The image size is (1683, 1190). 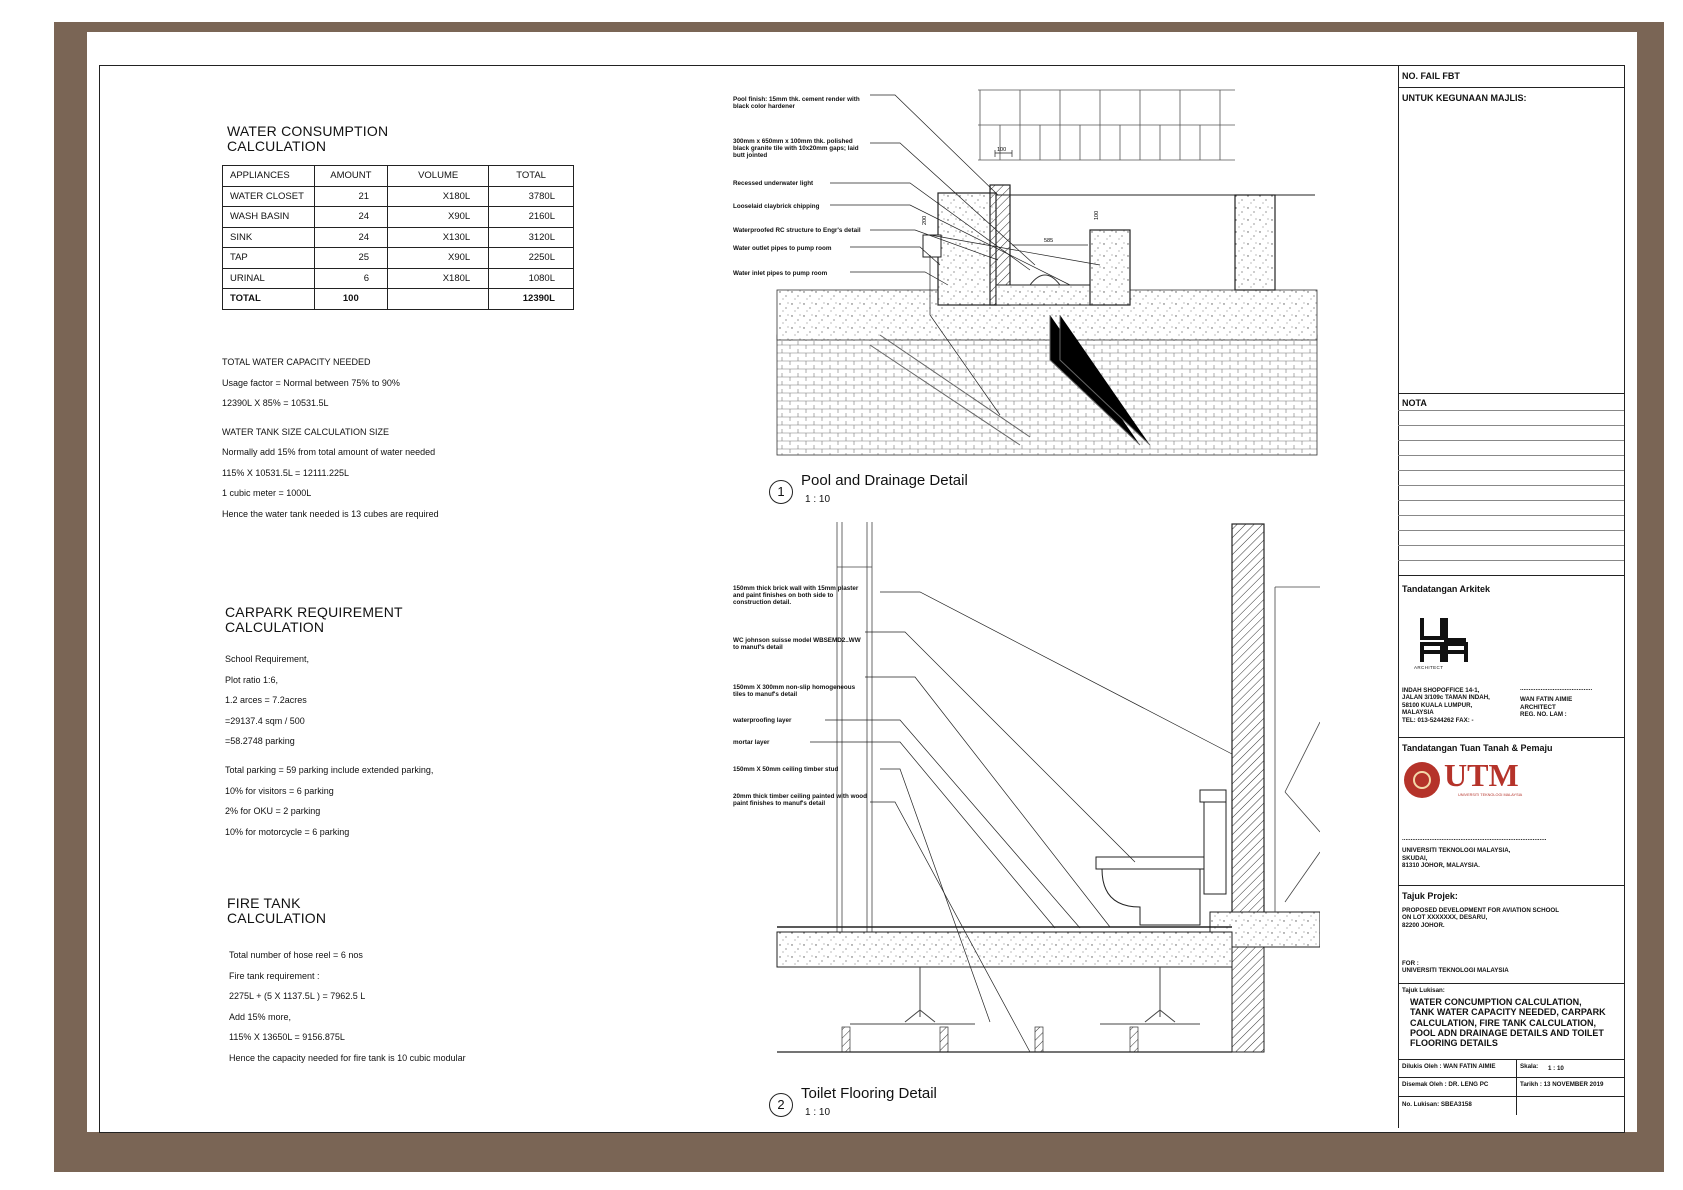 I want to click on carpark-section-title: CARPARK REQUIREMENT CALCULATION, so click(x=314, y=620).